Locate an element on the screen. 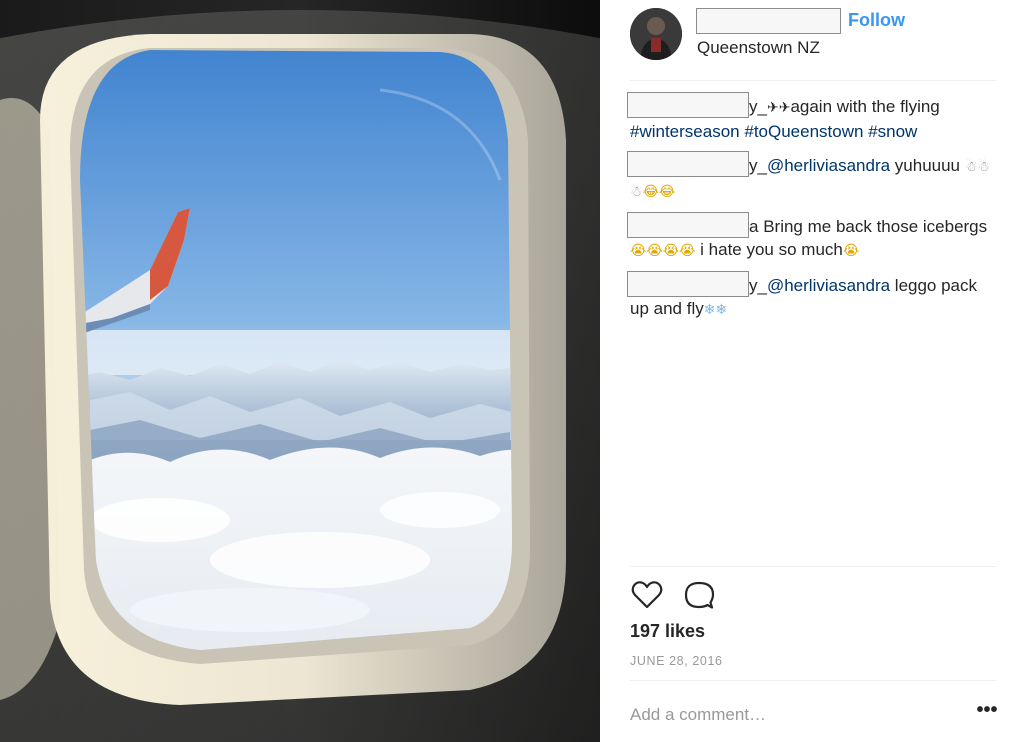 The height and width of the screenshot is (742, 1024). header-divider is located at coordinates (813, 80).